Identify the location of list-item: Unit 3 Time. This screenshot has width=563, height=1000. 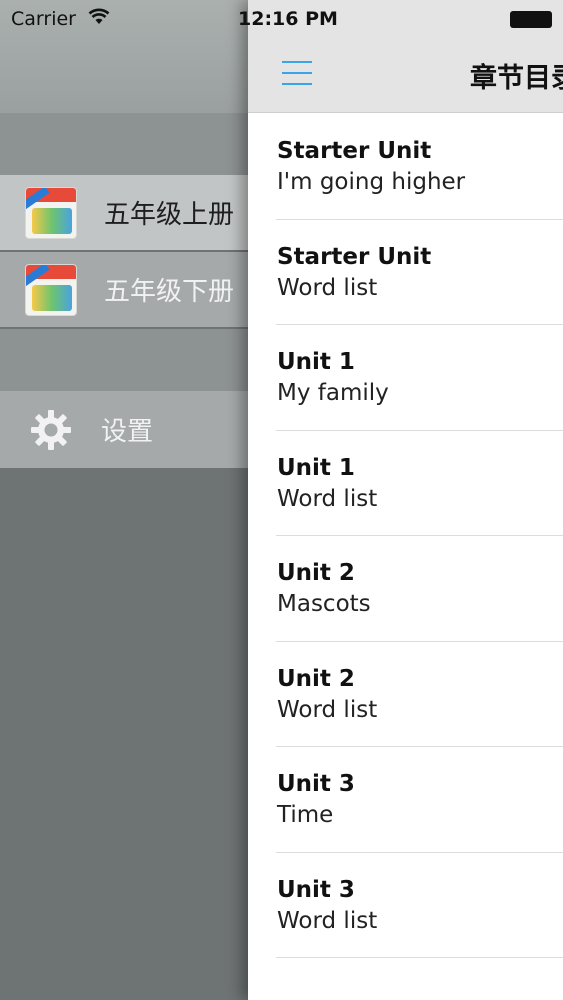
(419, 800).